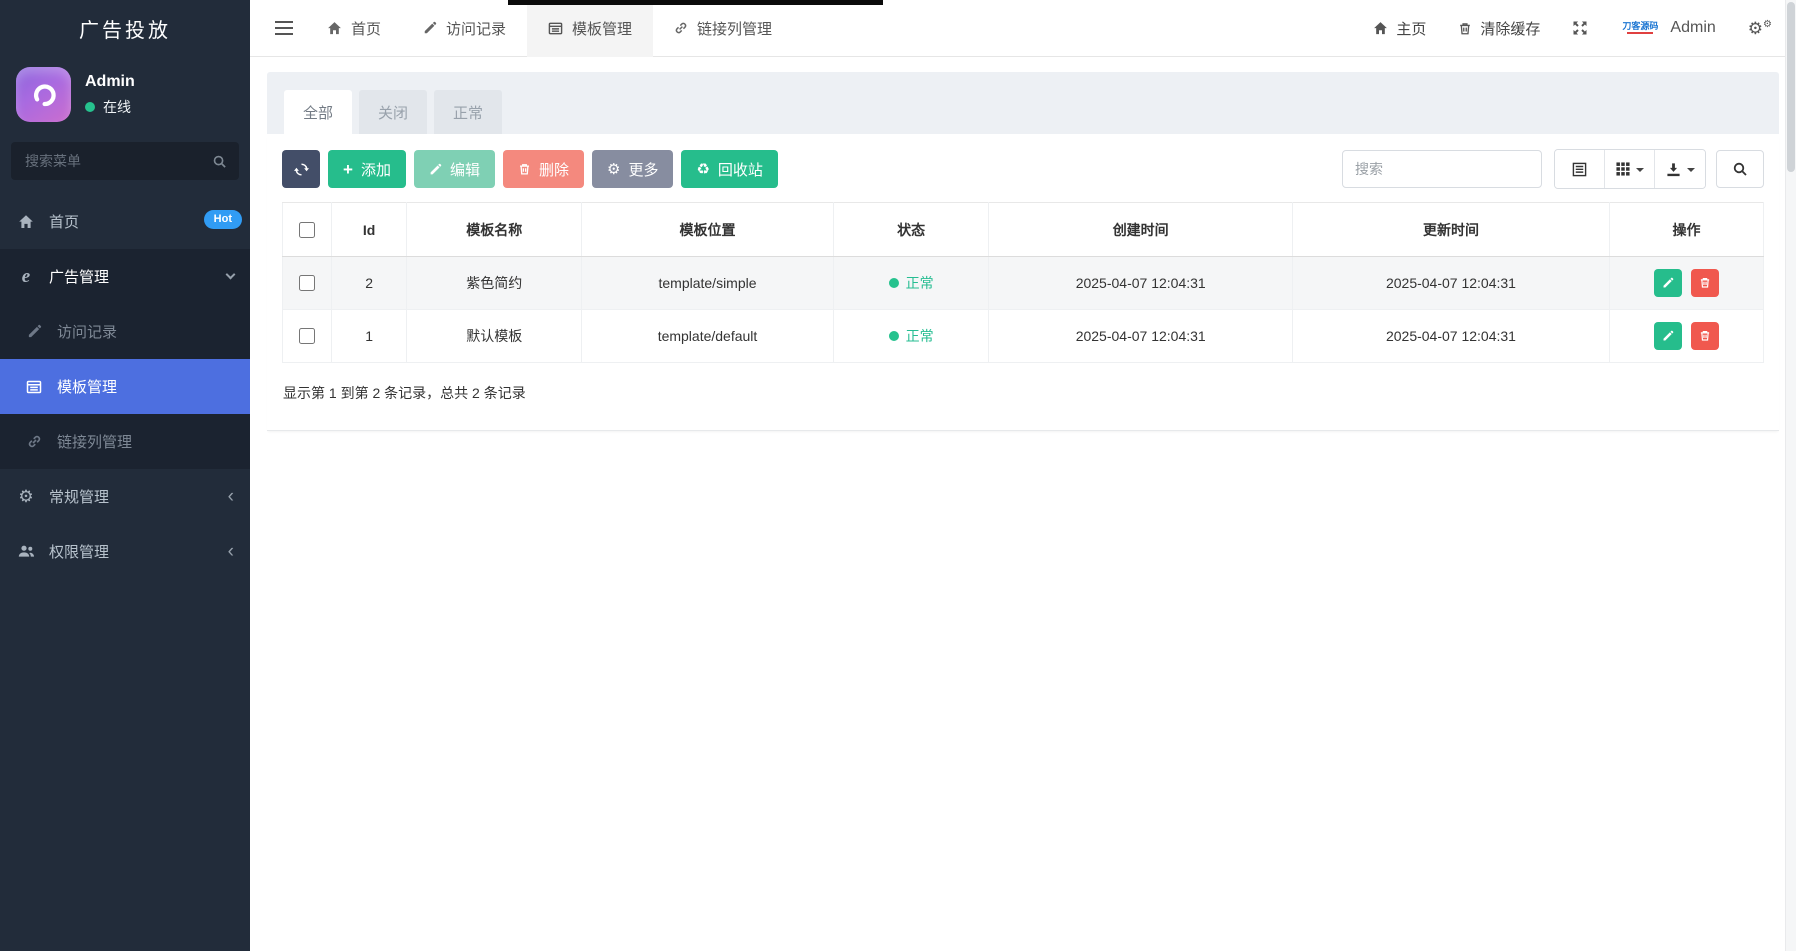 This screenshot has height=951, width=1796. Describe the element at coordinates (1451, 229) in the screenshot. I see `column-header-updated: 更新时间` at that location.